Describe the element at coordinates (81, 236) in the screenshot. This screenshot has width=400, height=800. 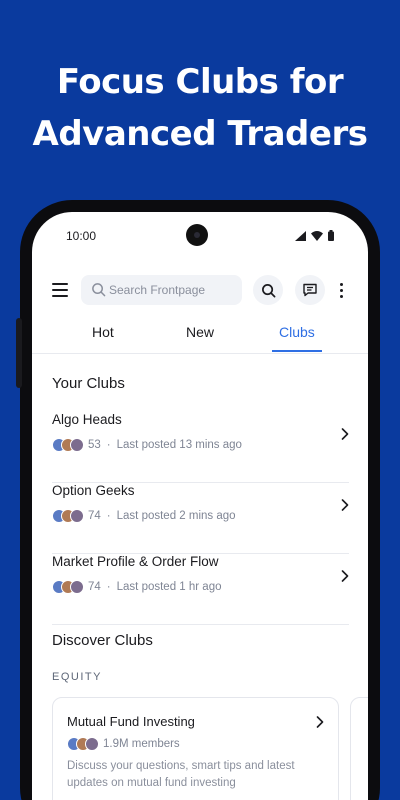
I see `status-time: 10:00` at that location.